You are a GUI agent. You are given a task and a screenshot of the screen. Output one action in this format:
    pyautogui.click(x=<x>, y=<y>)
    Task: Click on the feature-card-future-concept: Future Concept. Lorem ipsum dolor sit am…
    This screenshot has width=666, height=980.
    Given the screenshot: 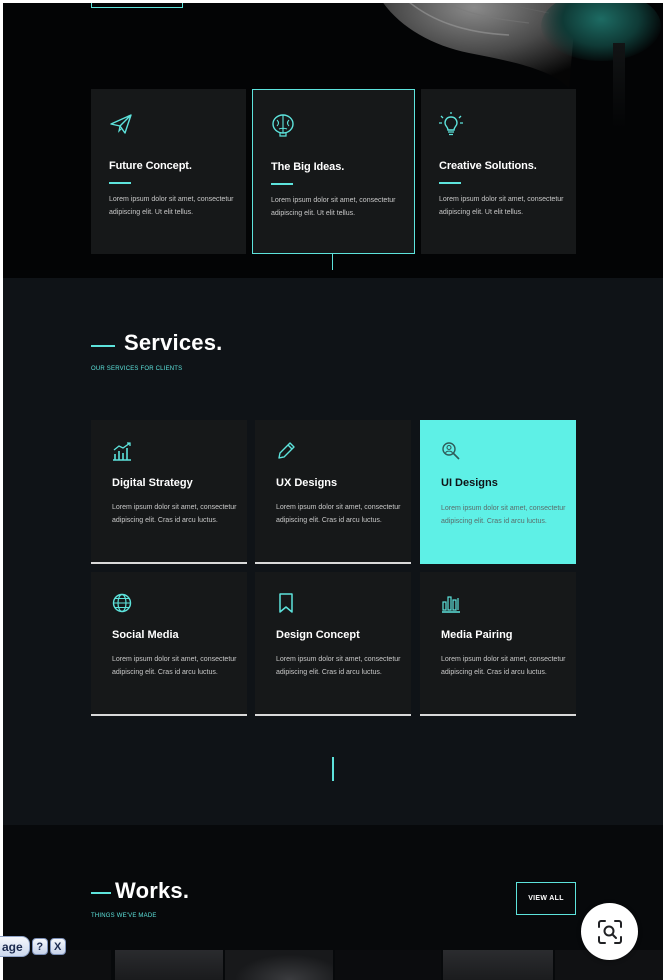 What is the action you would take?
    pyautogui.click(x=168, y=171)
    